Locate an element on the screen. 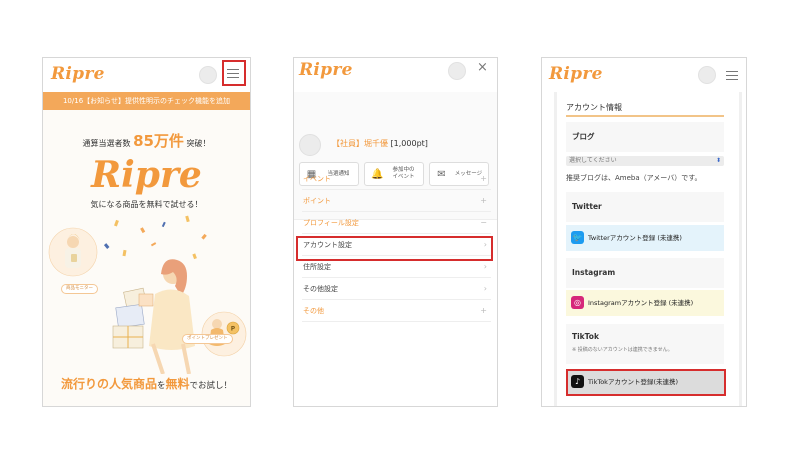  profile-name: 【社員】堀千優 [1,000pt] is located at coordinates (380, 143).